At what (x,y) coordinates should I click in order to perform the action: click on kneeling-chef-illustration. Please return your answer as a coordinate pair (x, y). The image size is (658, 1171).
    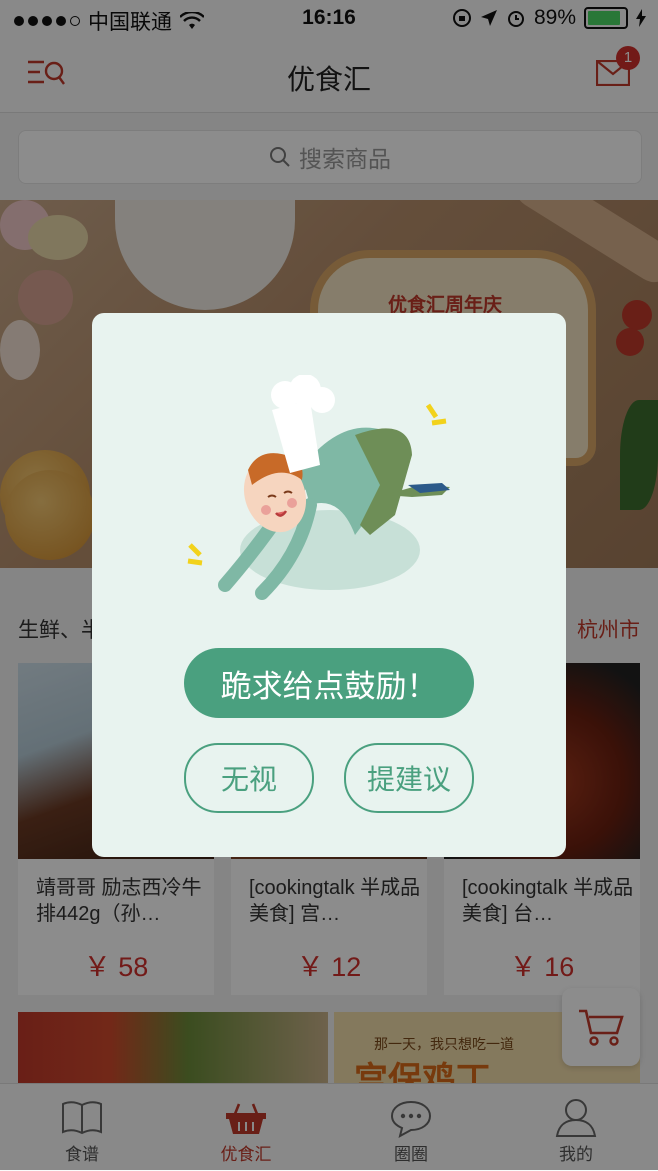
    Looking at the image, I should click on (318, 487).